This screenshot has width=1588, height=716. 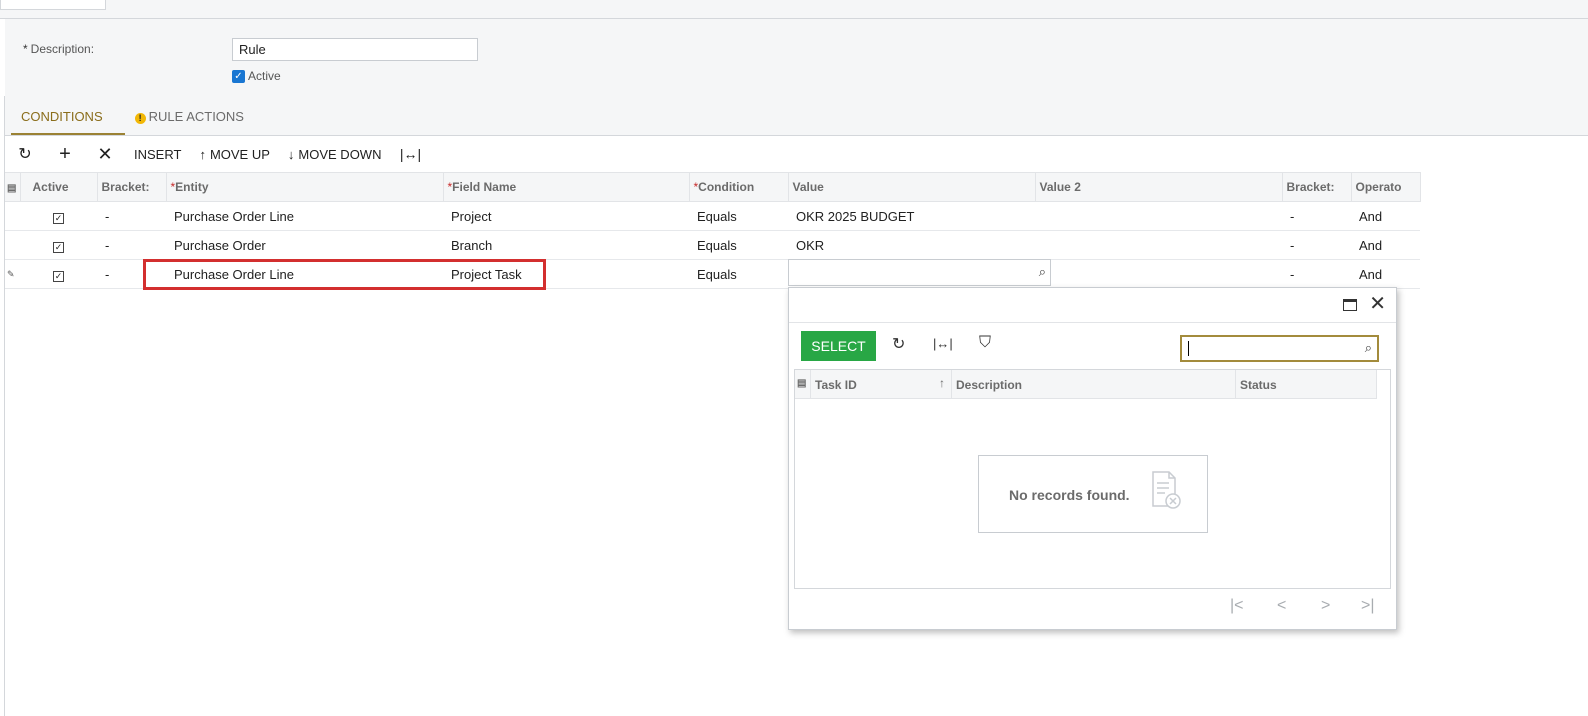 What do you see at coordinates (304, 216) in the screenshot?
I see `entity-cell: Purchase Order Line` at bounding box center [304, 216].